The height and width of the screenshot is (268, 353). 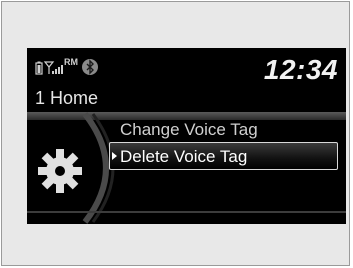 I want to click on menu-item-label: Change Voice Tag, so click(x=189, y=129).